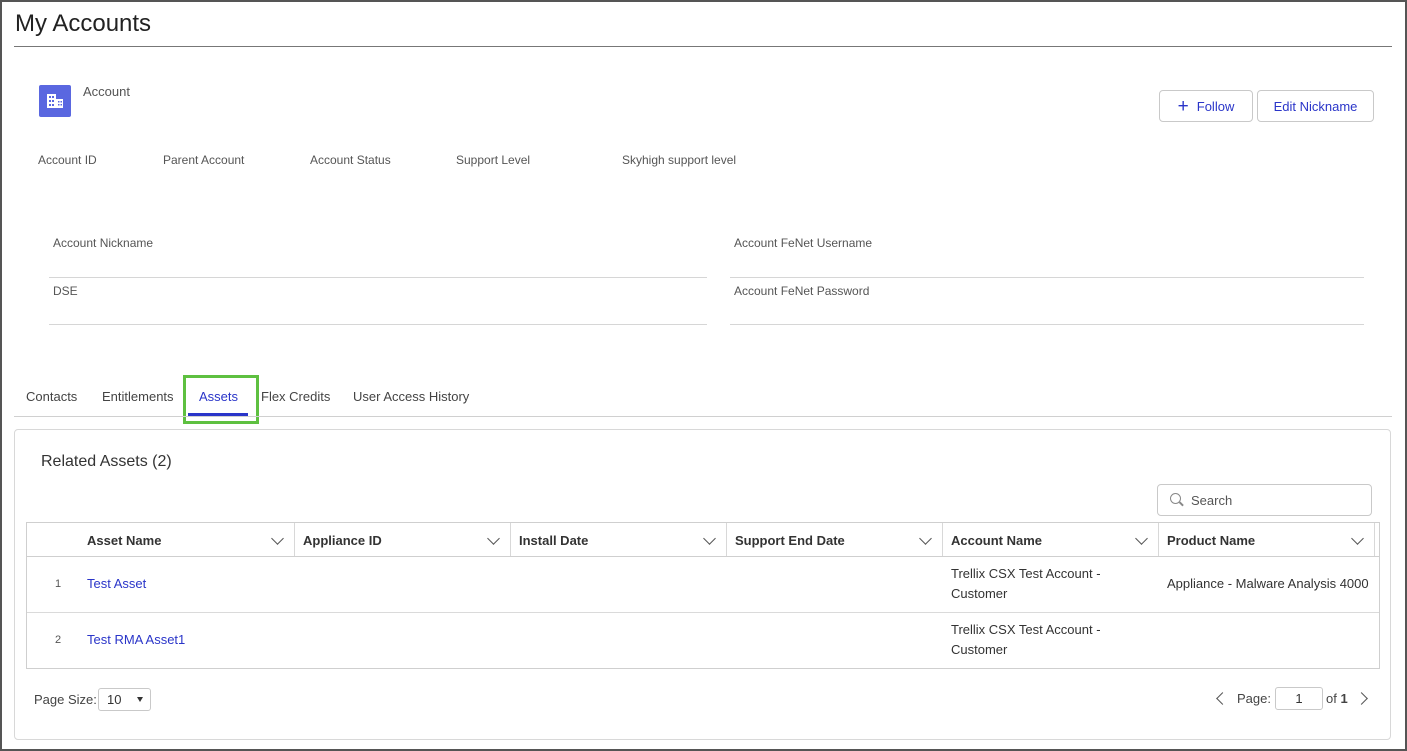 The height and width of the screenshot is (751, 1407). I want to click on search-box, so click(1264, 500).